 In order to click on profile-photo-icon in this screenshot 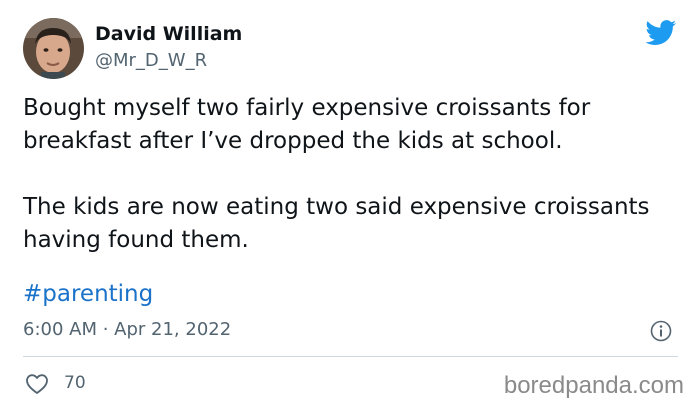, I will do `click(53, 48)`.